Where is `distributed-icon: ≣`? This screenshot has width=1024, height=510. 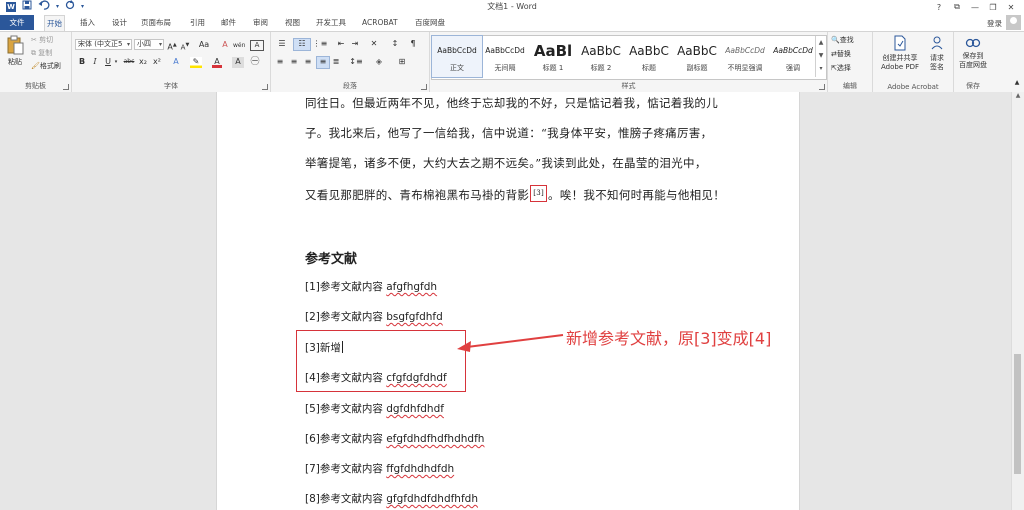 distributed-icon: ≣ is located at coordinates (336, 62).